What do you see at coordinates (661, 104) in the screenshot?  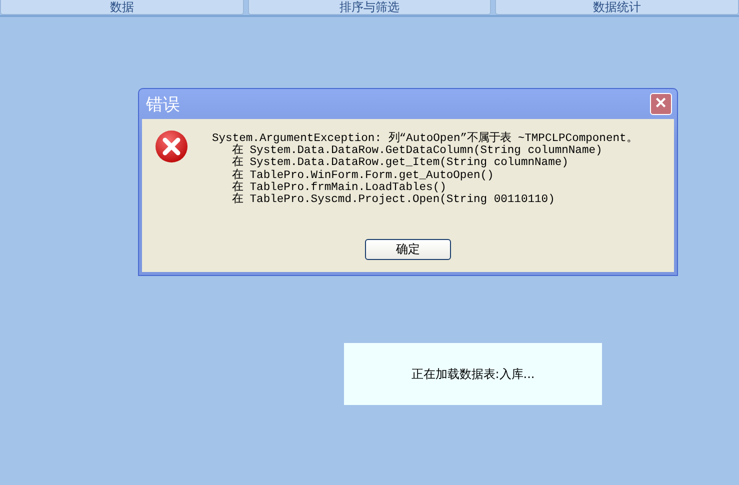 I see `close-button: ✕` at bounding box center [661, 104].